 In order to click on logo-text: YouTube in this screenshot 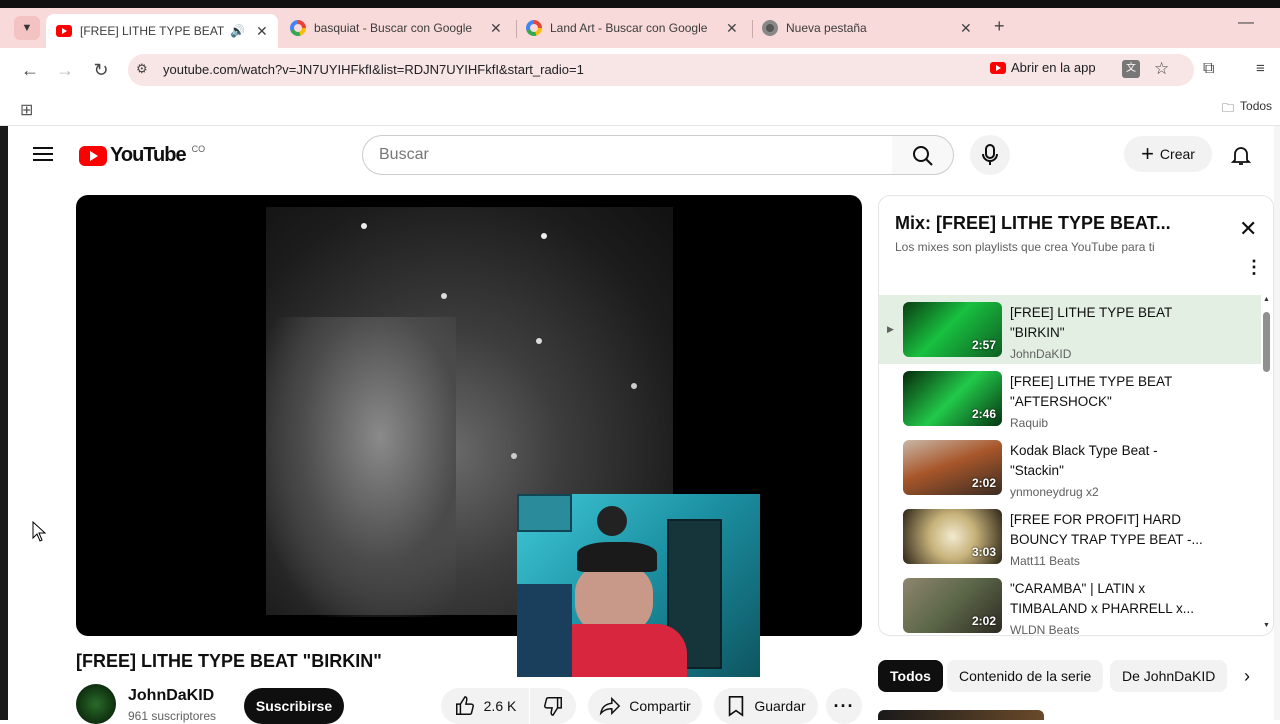, I will do `click(148, 155)`.